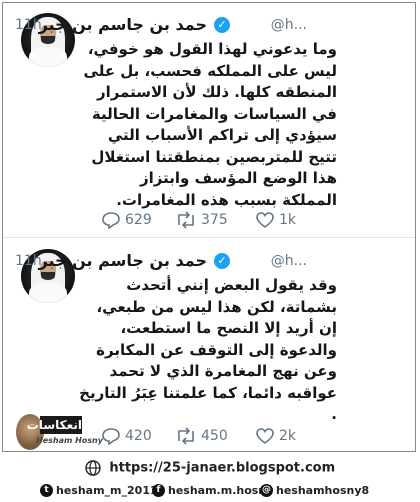  I want to click on reply-button: 629, so click(126, 220).